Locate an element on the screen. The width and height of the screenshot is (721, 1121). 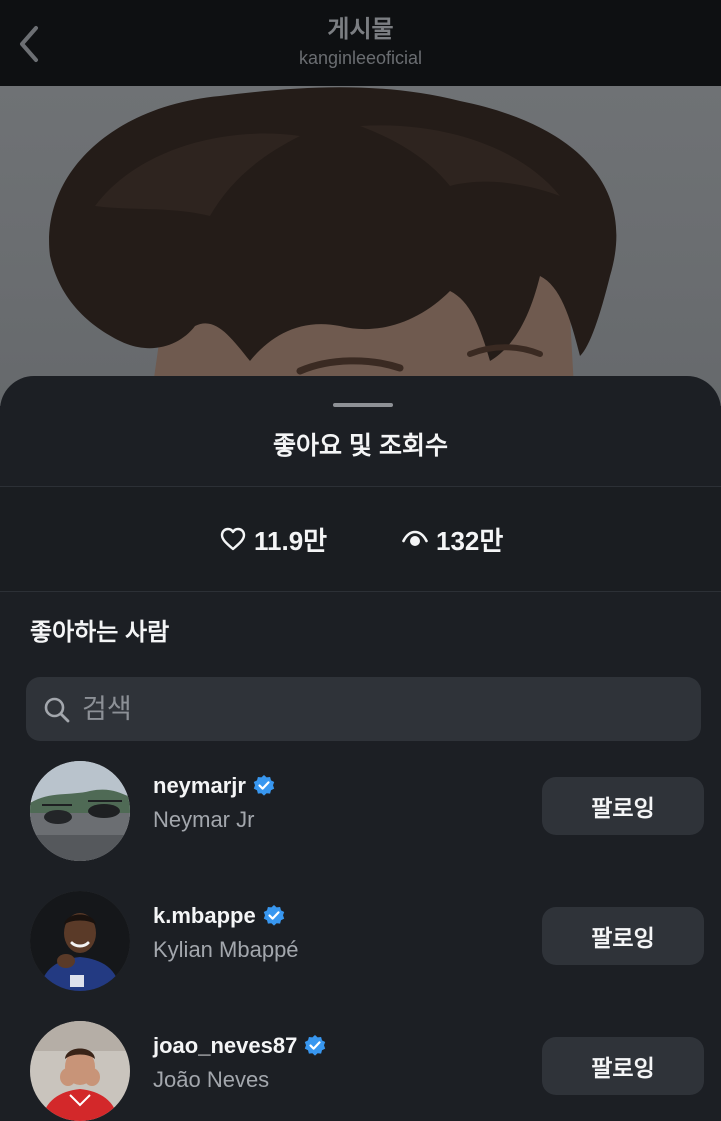
search-icon is located at coordinates (57, 710).